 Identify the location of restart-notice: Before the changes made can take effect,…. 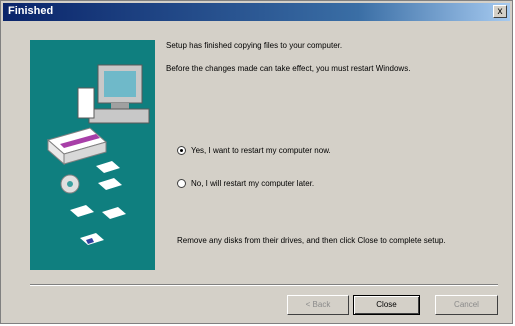
(288, 68).